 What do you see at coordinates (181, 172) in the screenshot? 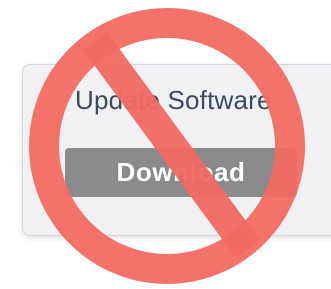
I see `download-button: Download` at bounding box center [181, 172].